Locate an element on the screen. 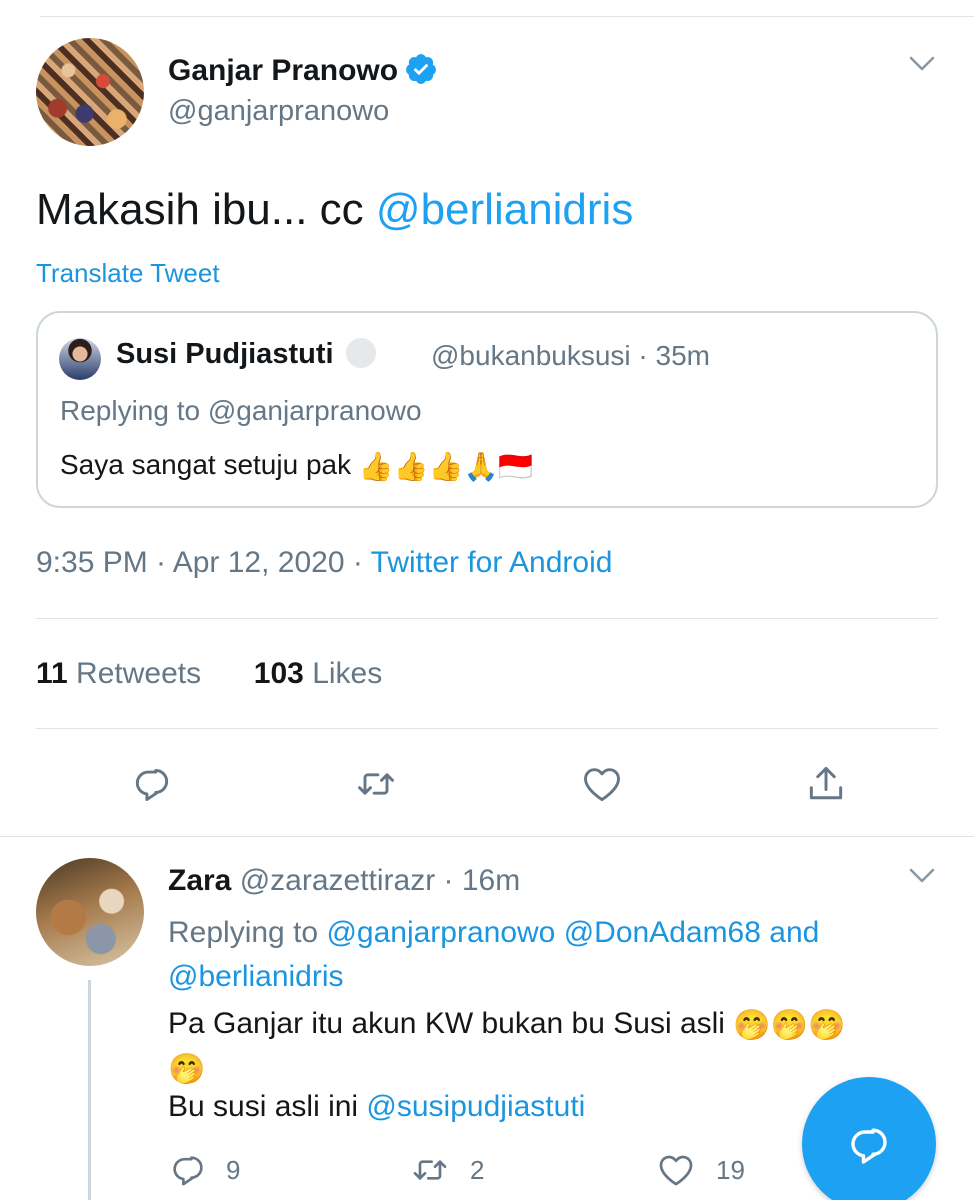 This screenshot has width=974, height=1200. share-icon is located at coordinates (826, 783).